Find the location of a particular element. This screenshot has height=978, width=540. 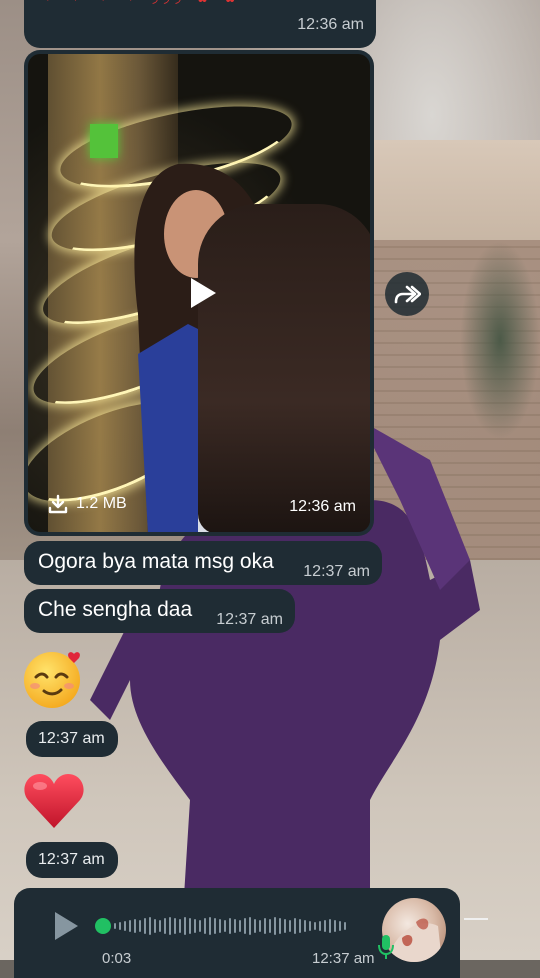

play-button is located at coordinates (203, 293).